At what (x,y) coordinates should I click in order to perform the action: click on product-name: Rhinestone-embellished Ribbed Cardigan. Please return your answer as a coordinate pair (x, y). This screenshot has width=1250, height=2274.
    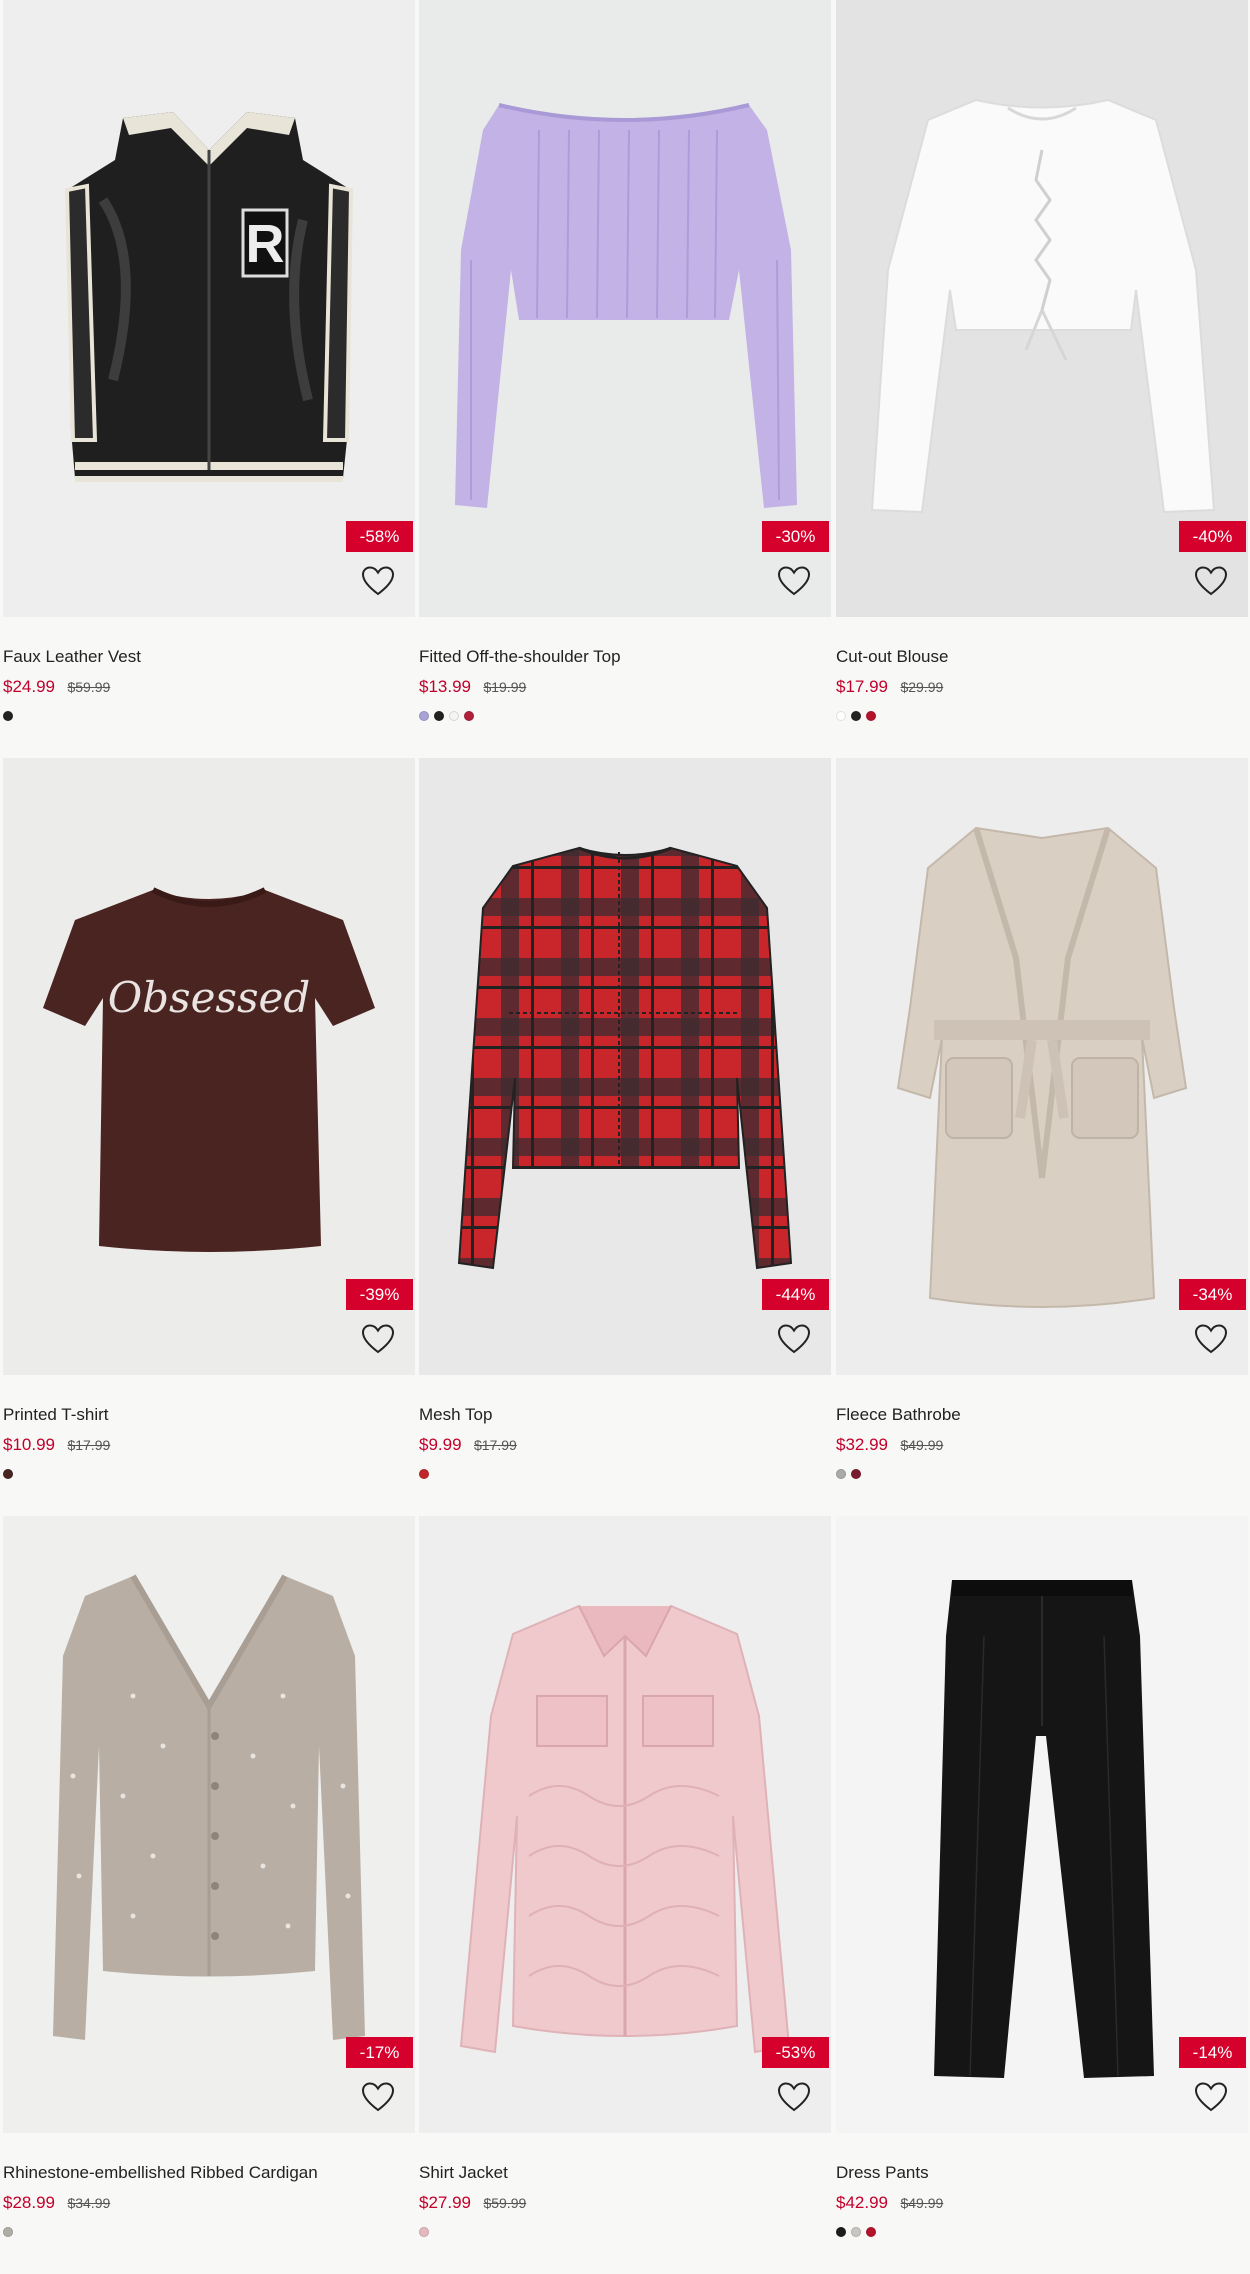
    Looking at the image, I should click on (209, 2173).